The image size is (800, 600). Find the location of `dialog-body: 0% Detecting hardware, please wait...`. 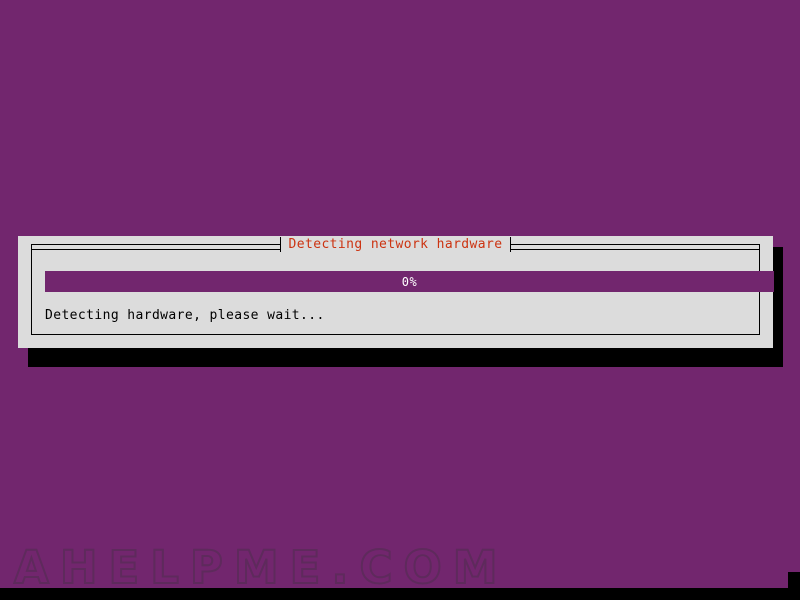

dialog-body: 0% Detecting hardware, please wait... is located at coordinates (403, 289).